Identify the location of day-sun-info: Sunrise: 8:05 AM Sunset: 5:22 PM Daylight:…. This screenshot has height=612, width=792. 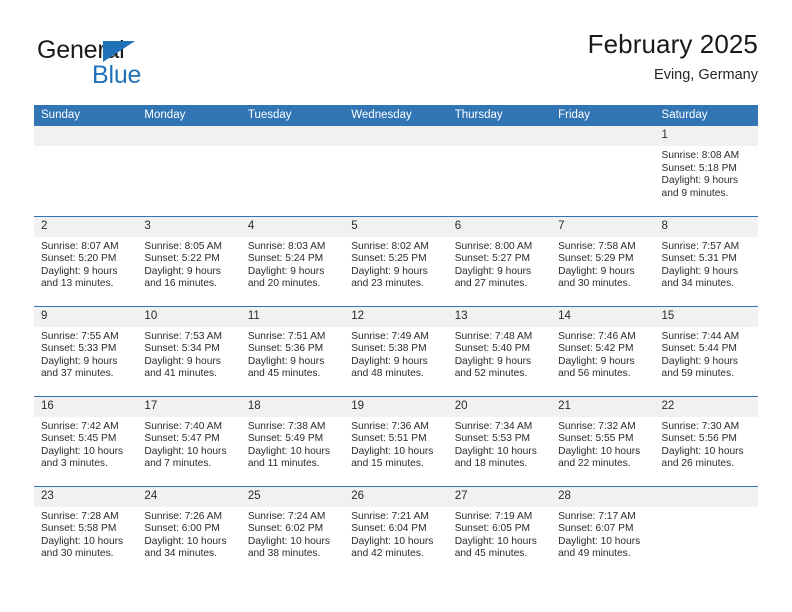
(188, 264).